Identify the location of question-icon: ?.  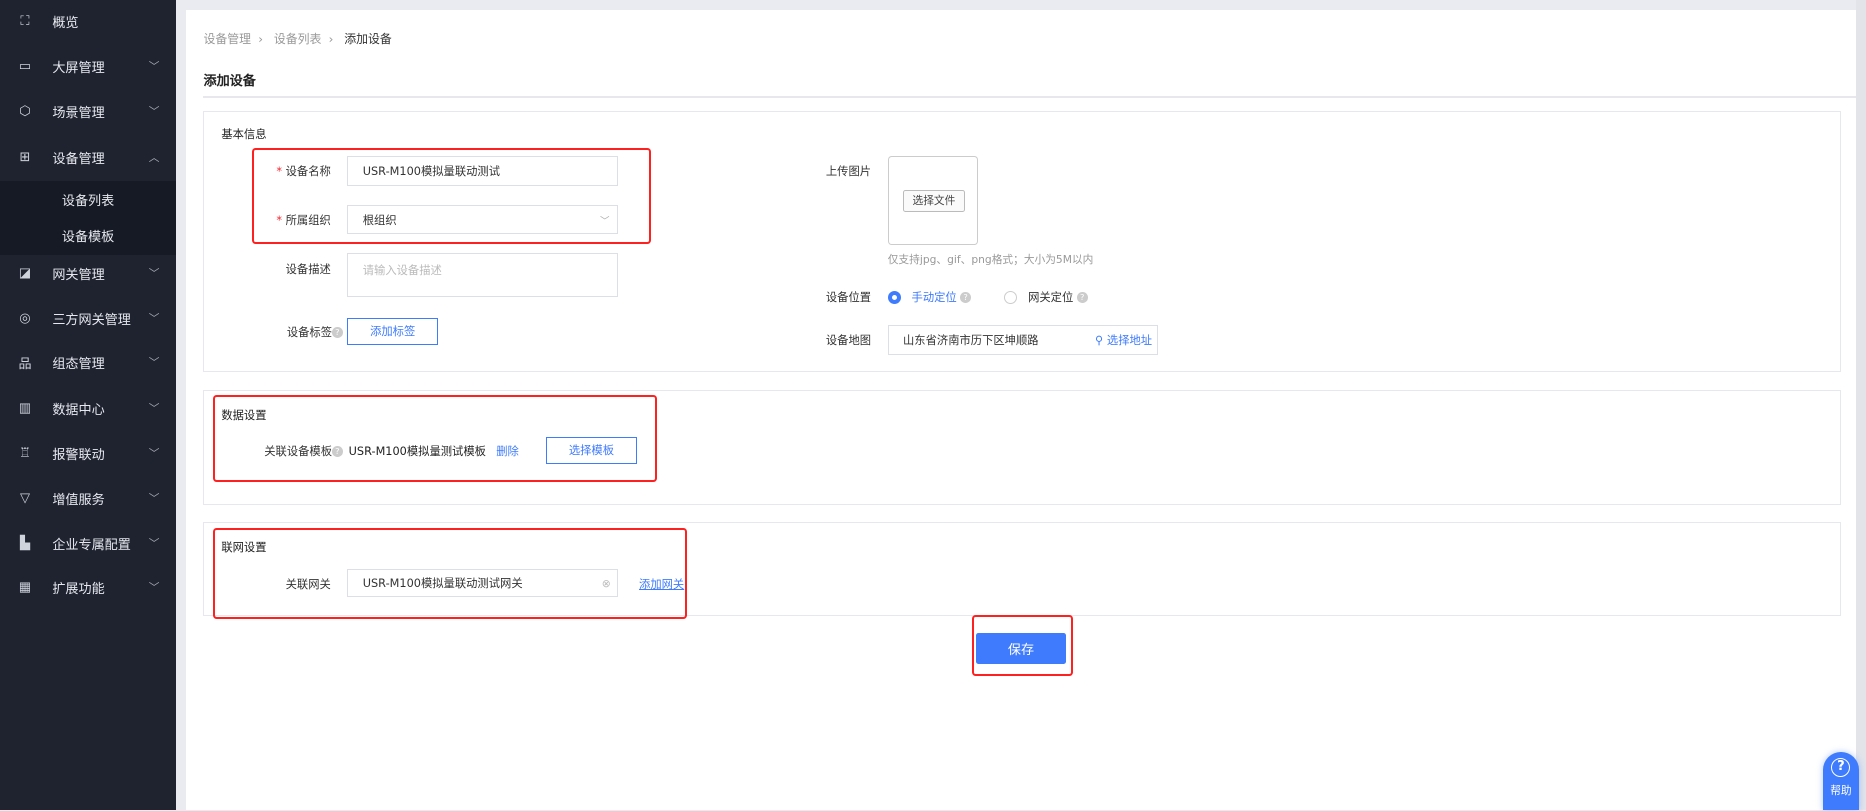
(1841, 768).